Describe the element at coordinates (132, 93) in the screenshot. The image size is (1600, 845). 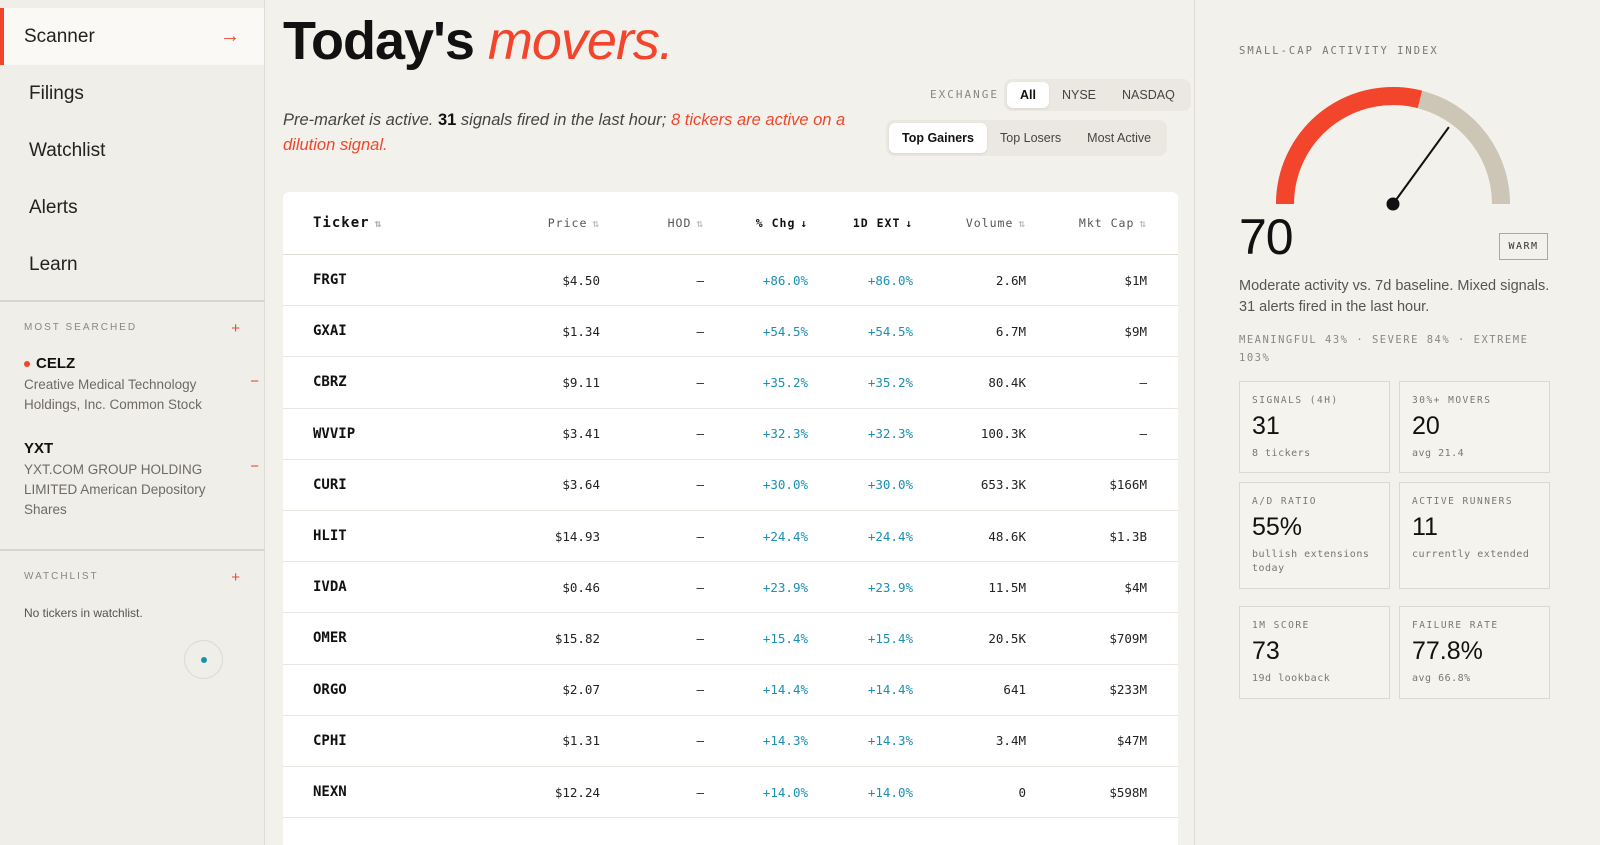
I see `nav-item-filings: Filings` at that location.